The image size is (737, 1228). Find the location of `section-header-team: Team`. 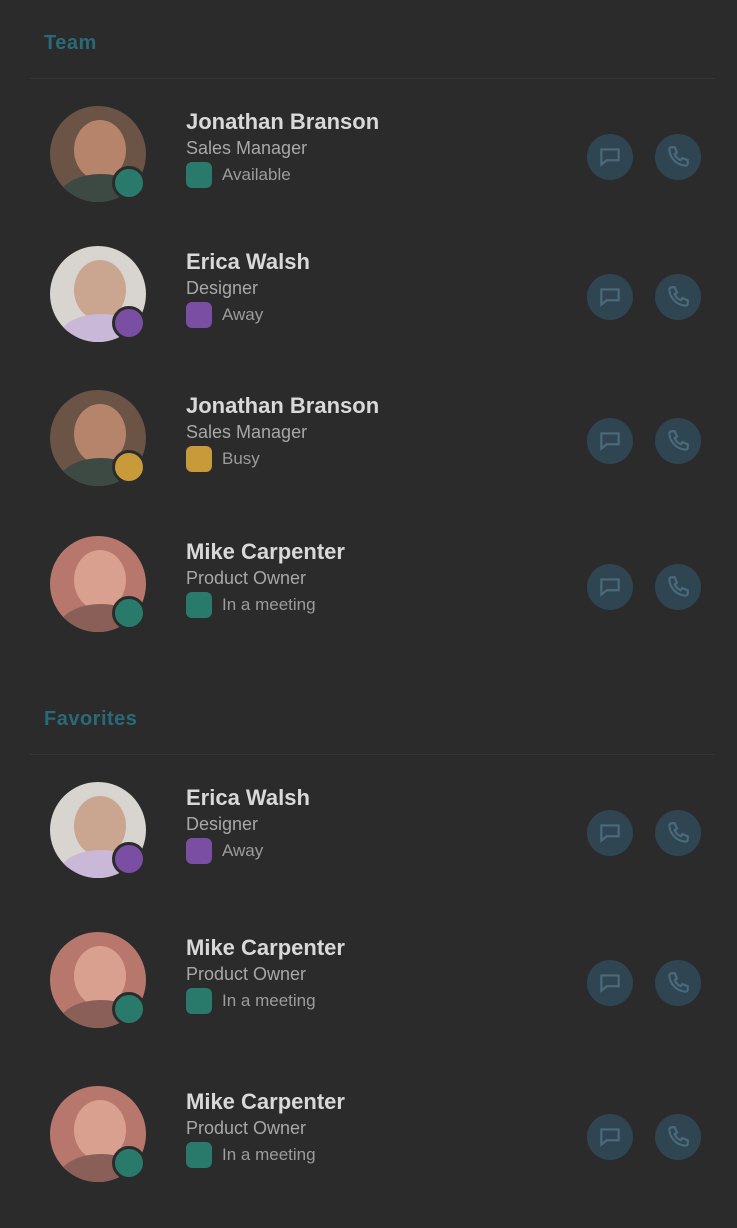

section-header-team: Team is located at coordinates (70, 43).